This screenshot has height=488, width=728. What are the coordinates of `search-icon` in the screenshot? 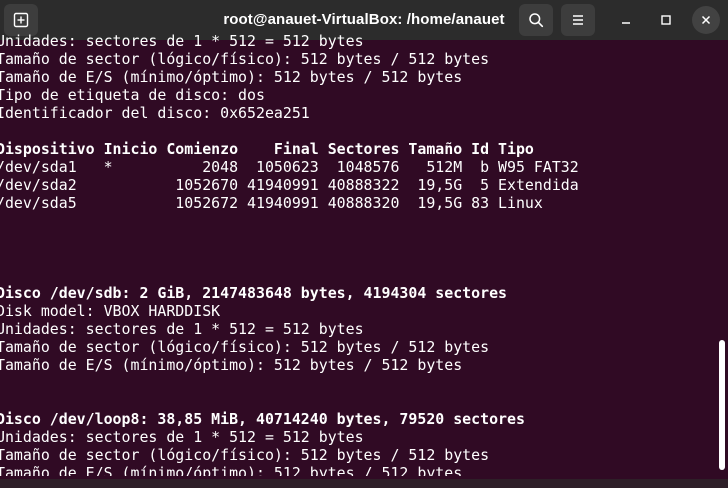 It's located at (536, 20).